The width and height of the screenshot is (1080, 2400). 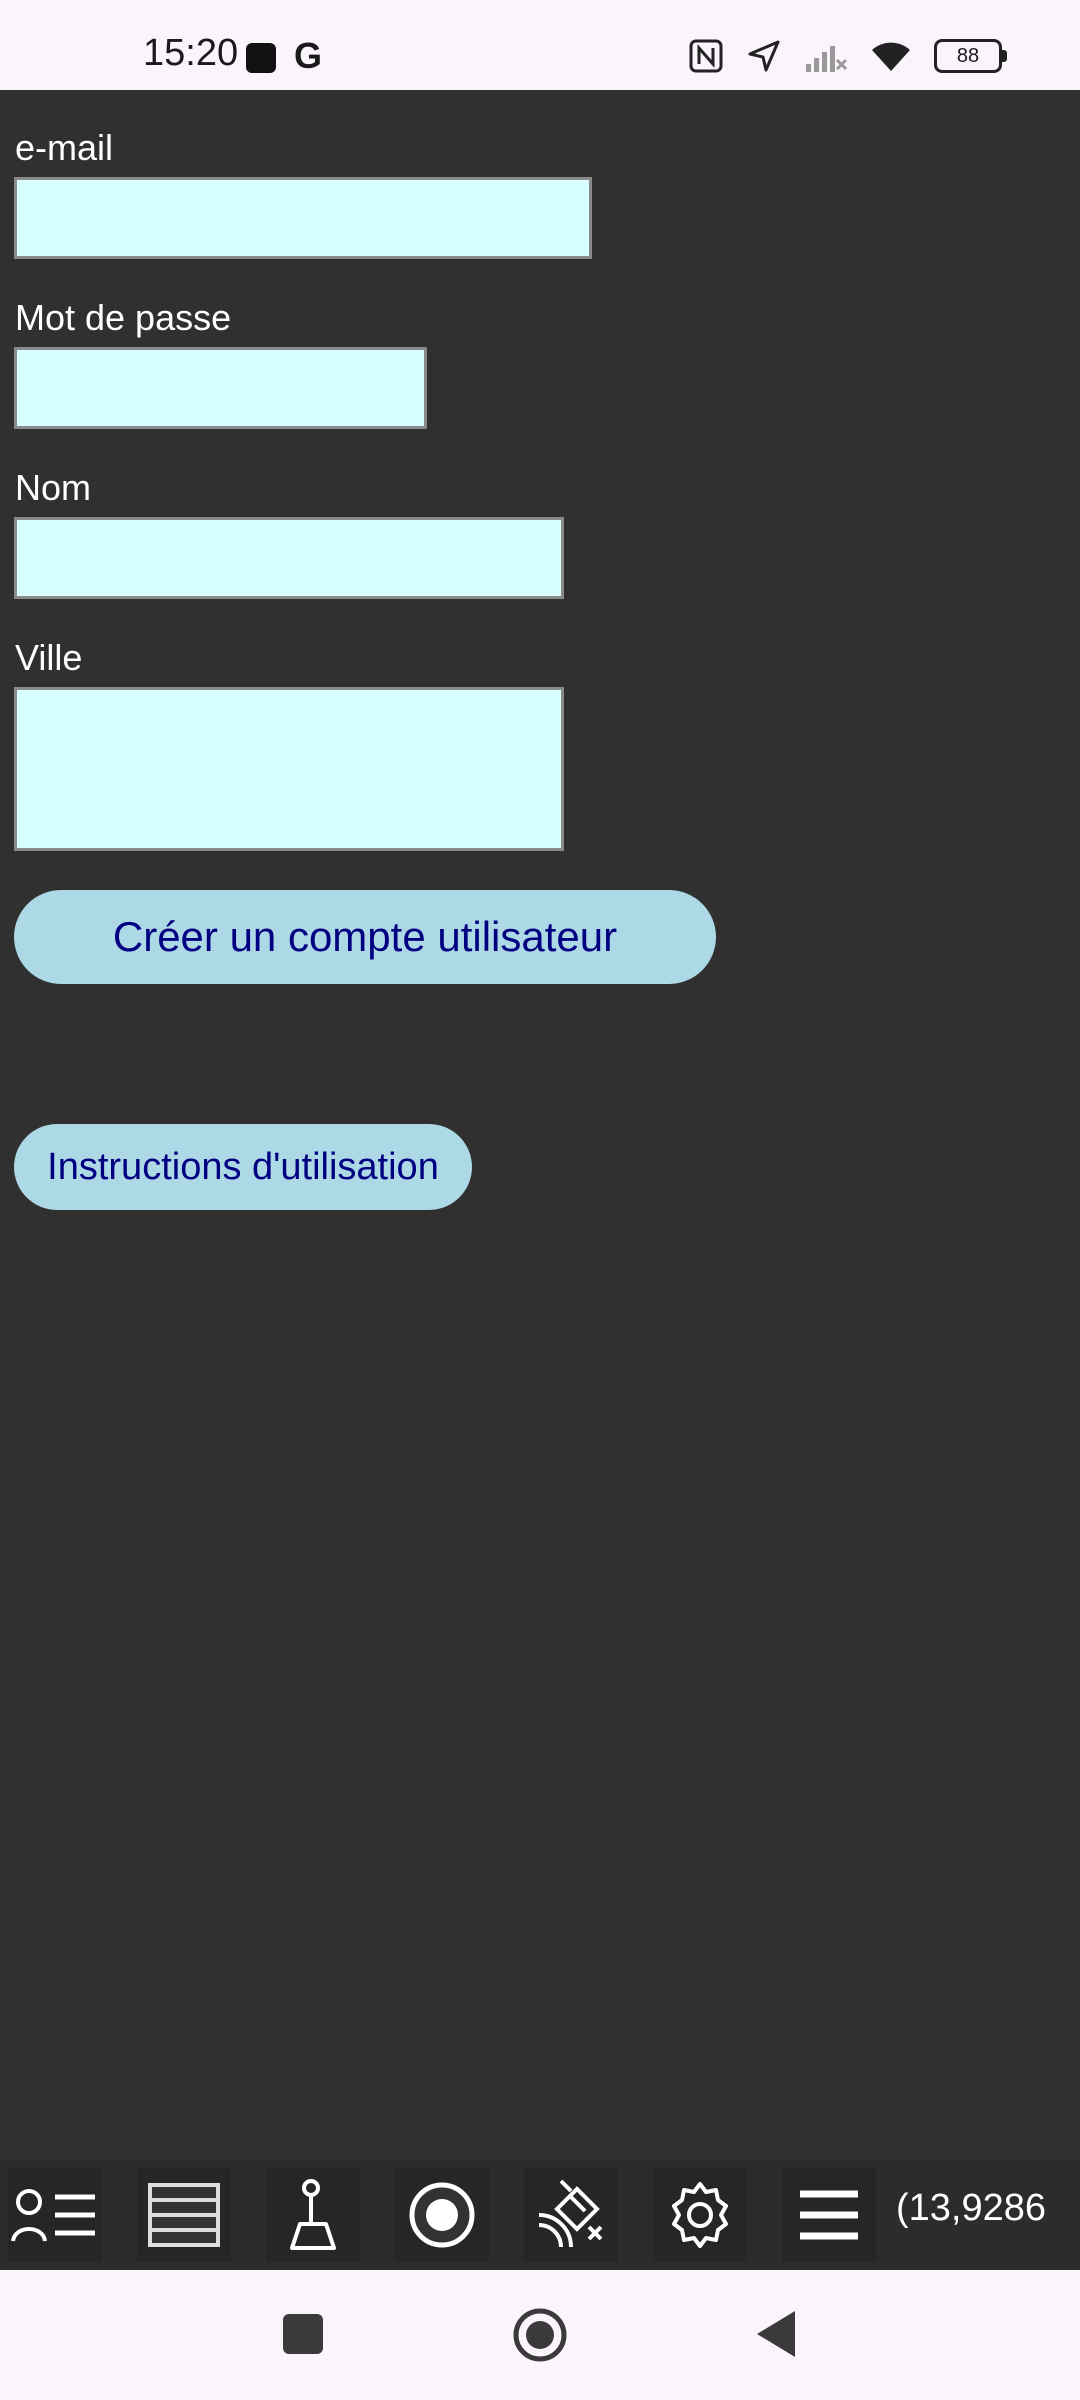 I want to click on instructions-button: Instructions d'utilisation, so click(x=243, y=1167).